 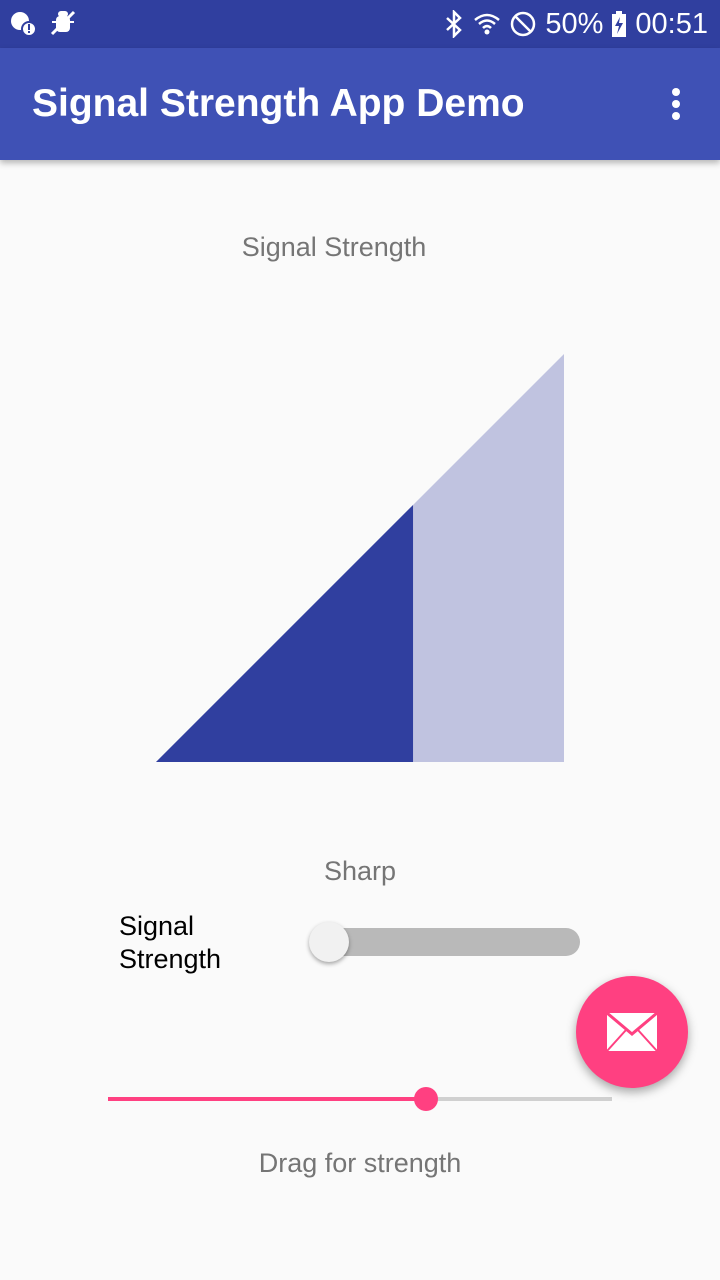 I want to click on notification-icon, so click(x=23, y=23).